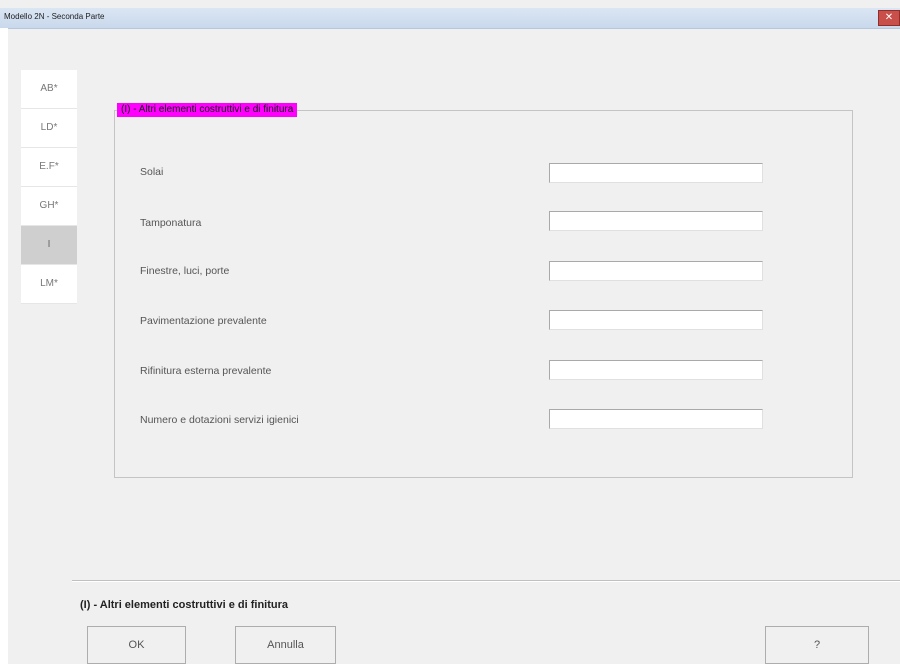 The image size is (900, 664). What do you see at coordinates (49, 206) in the screenshot?
I see `tab-gh: GH*` at bounding box center [49, 206].